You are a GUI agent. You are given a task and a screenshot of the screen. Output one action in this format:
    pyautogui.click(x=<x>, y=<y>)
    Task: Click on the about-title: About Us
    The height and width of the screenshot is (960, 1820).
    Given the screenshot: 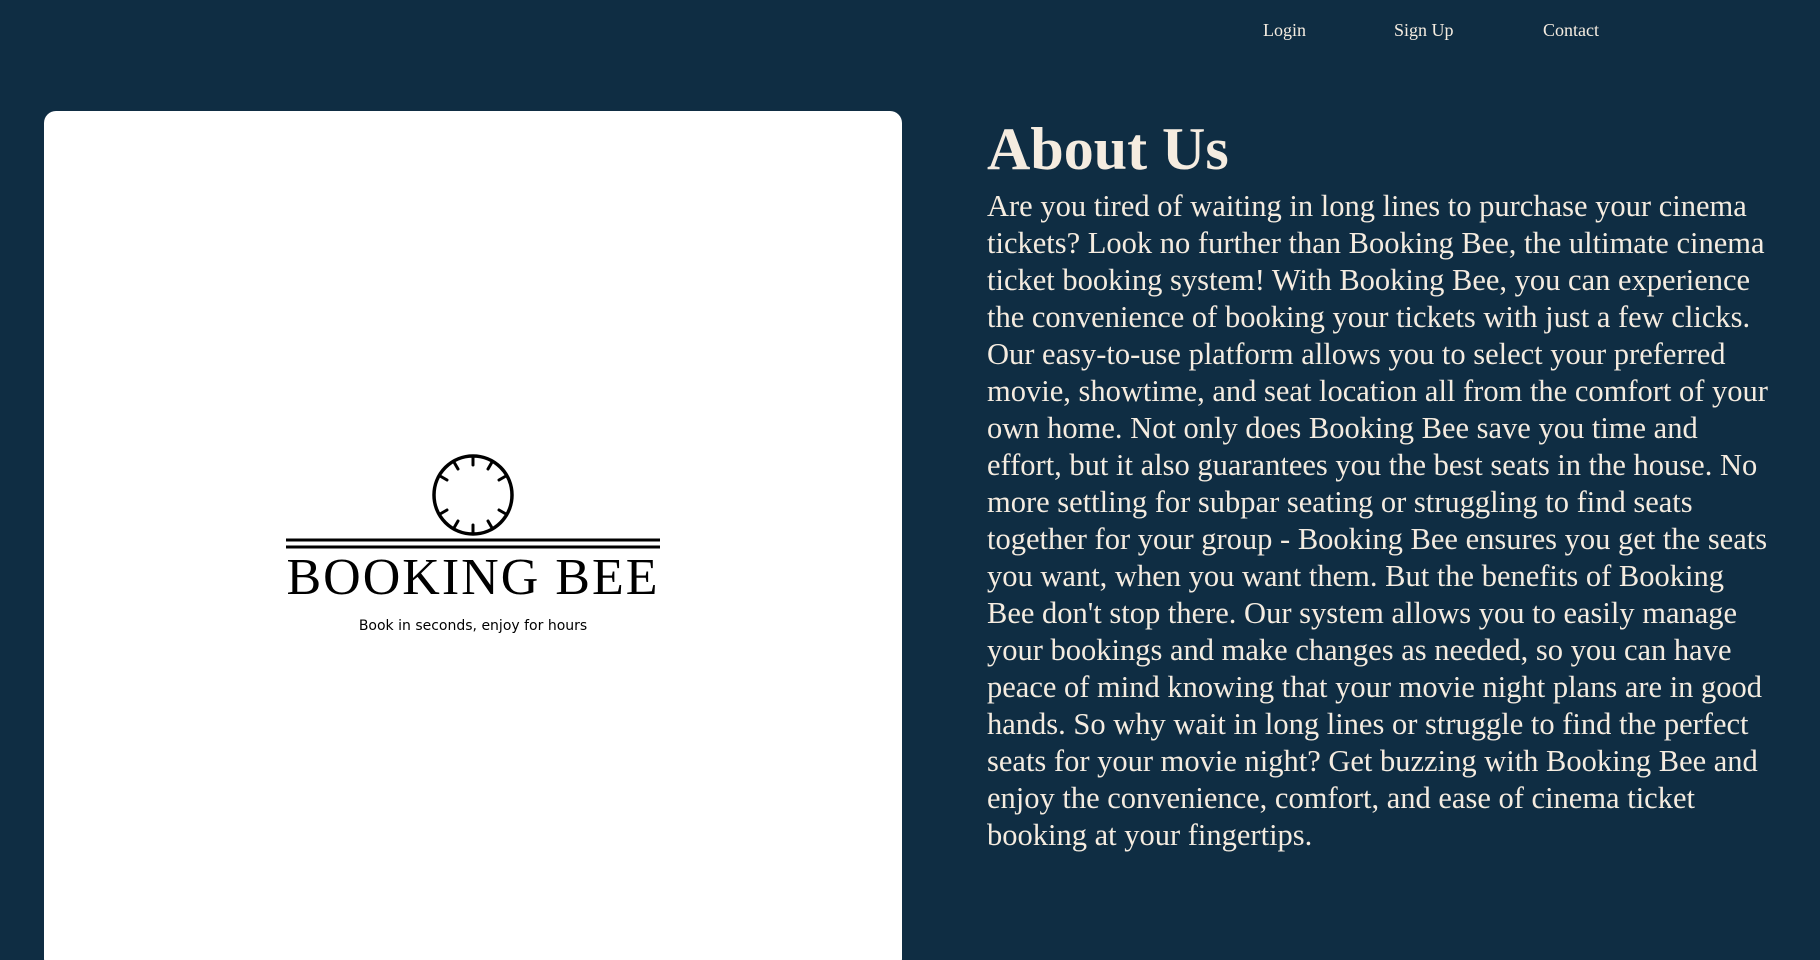 What is the action you would take?
    pyautogui.click(x=1108, y=149)
    